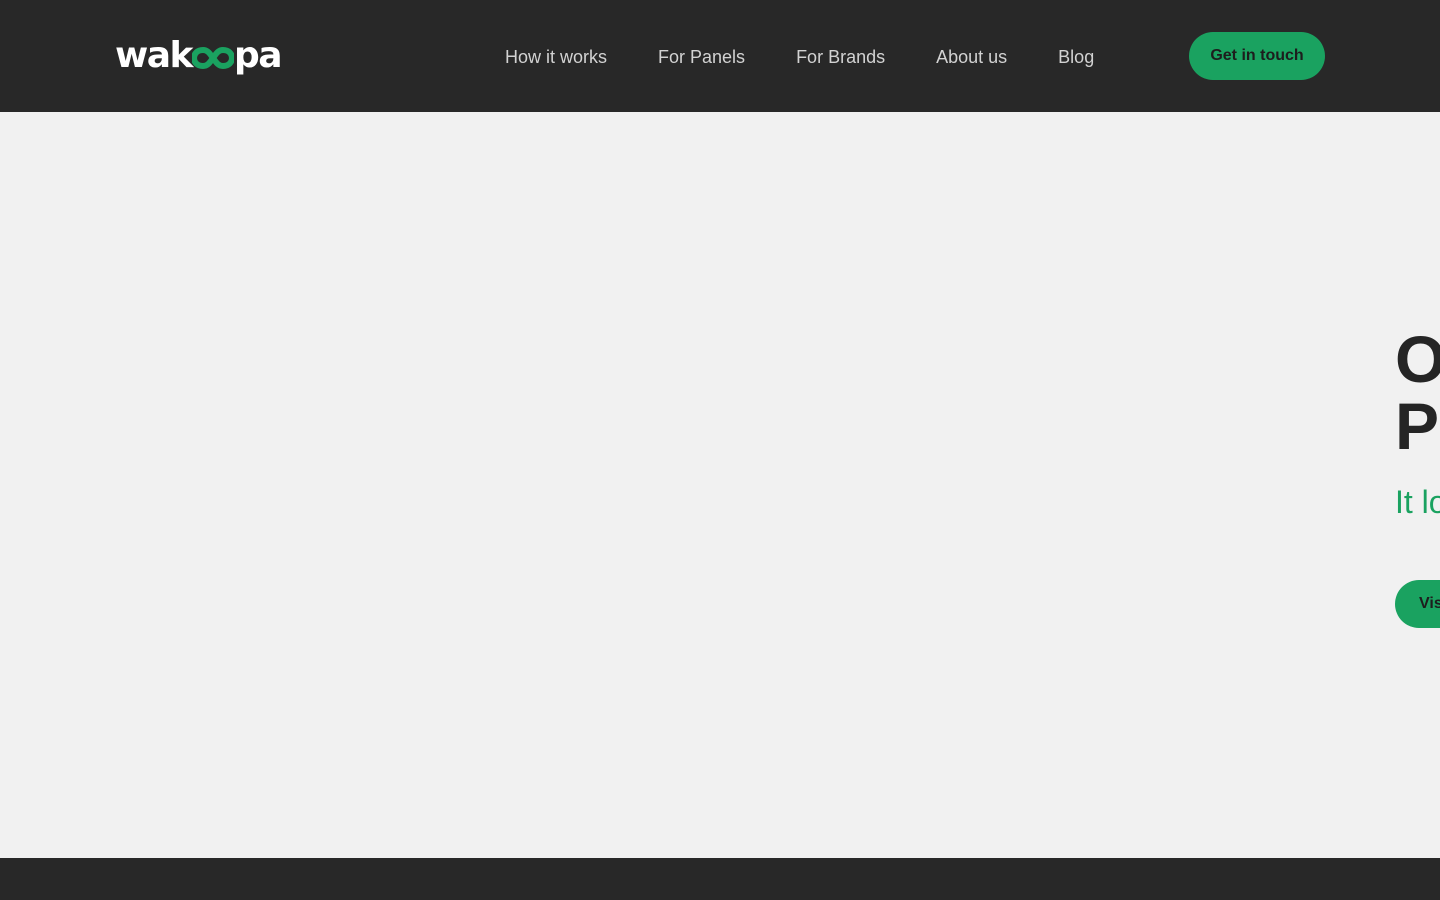 The image size is (1440, 900). I want to click on logo-text-right: pa, so click(258, 55).